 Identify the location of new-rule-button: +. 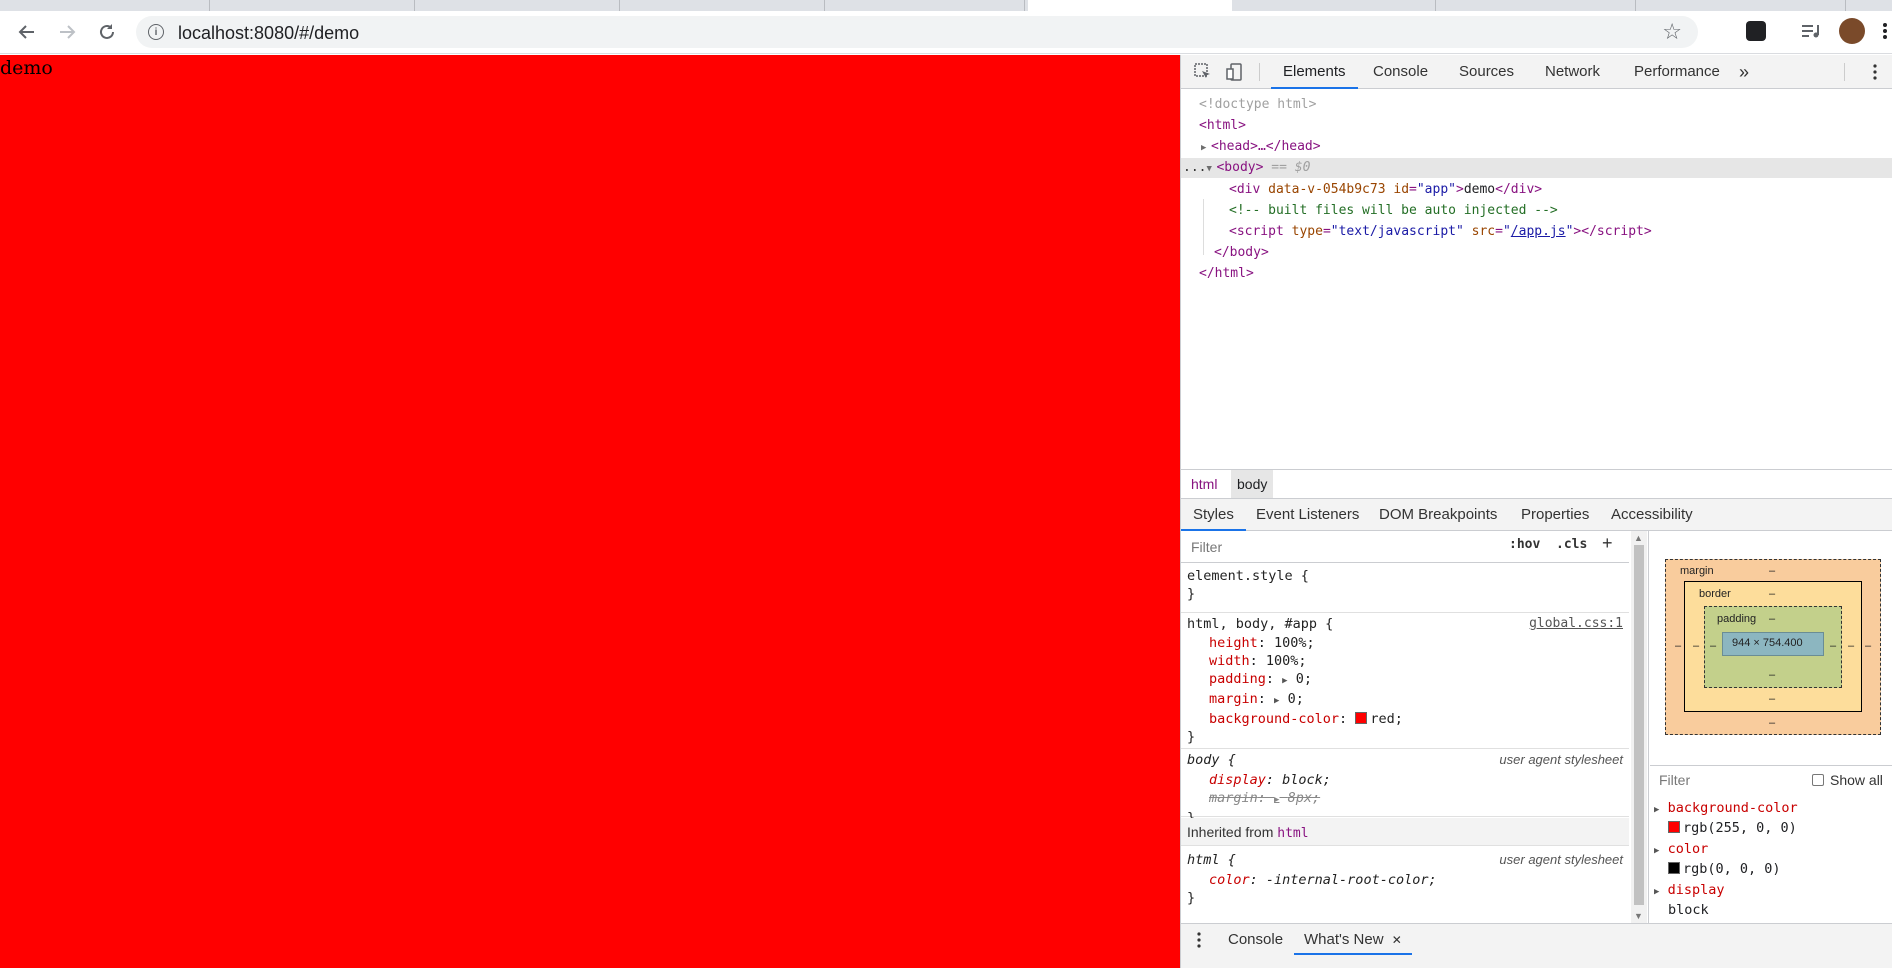
(1607, 543).